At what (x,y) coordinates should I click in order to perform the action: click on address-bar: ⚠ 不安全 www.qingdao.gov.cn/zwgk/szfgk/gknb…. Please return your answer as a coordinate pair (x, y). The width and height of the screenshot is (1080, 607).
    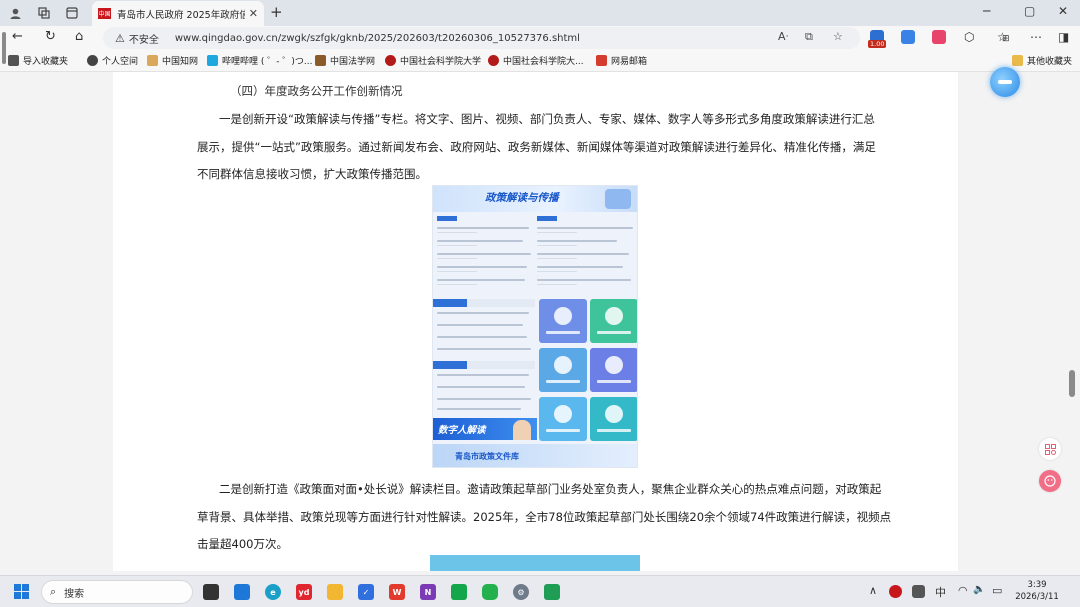
    Looking at the image, I should click on (481, 38).